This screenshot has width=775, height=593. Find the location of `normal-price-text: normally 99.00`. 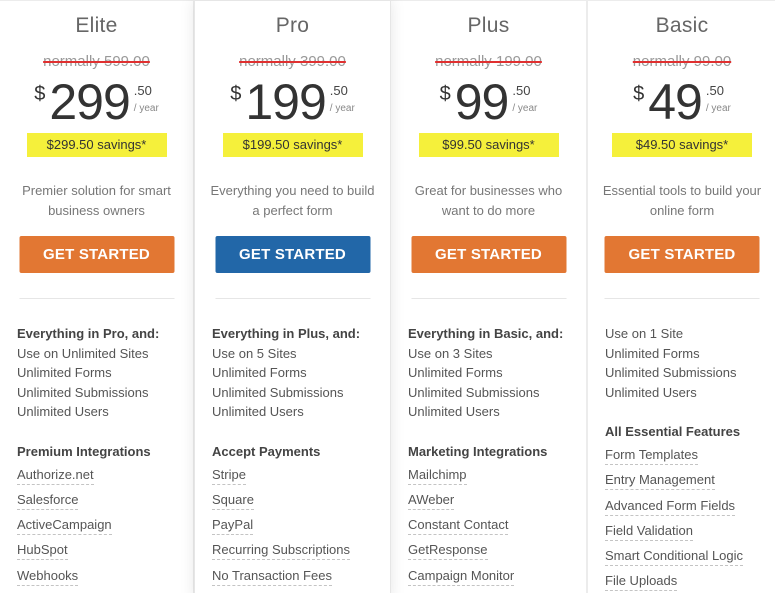

normal-price-text: normally 99.00 is located at coordinates (682, 61).